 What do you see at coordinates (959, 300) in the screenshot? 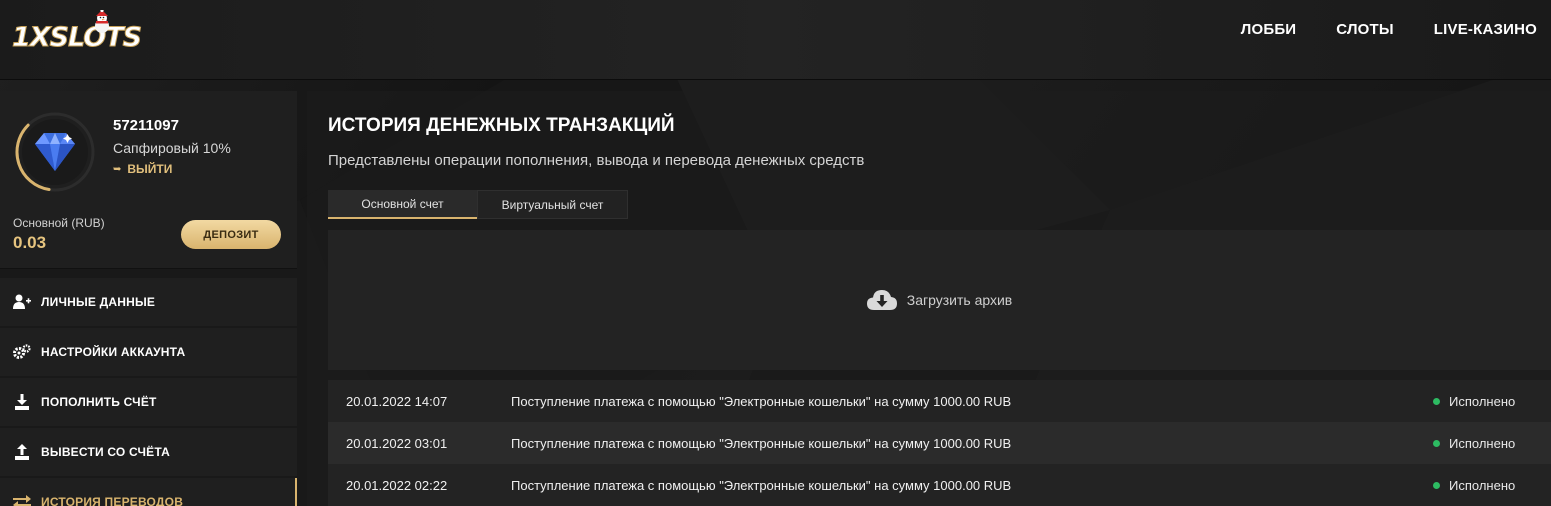
I see `archive-label: Загрузить архив` at bounding box center [959, 300].